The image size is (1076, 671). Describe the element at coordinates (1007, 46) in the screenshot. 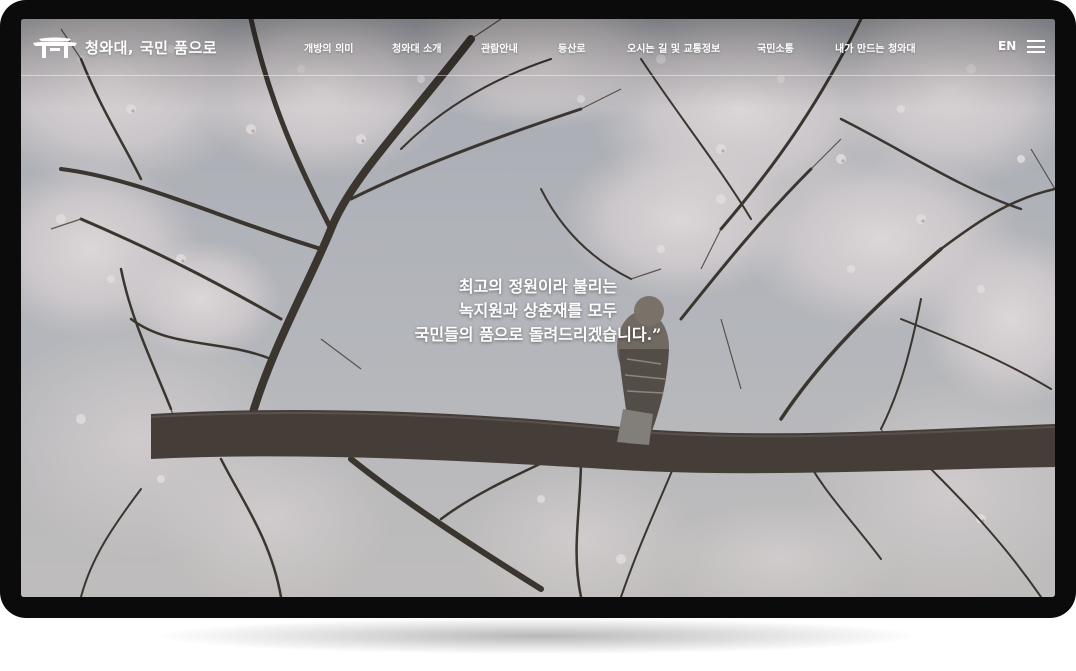

I see `language-toggle-en: EN` at that location.